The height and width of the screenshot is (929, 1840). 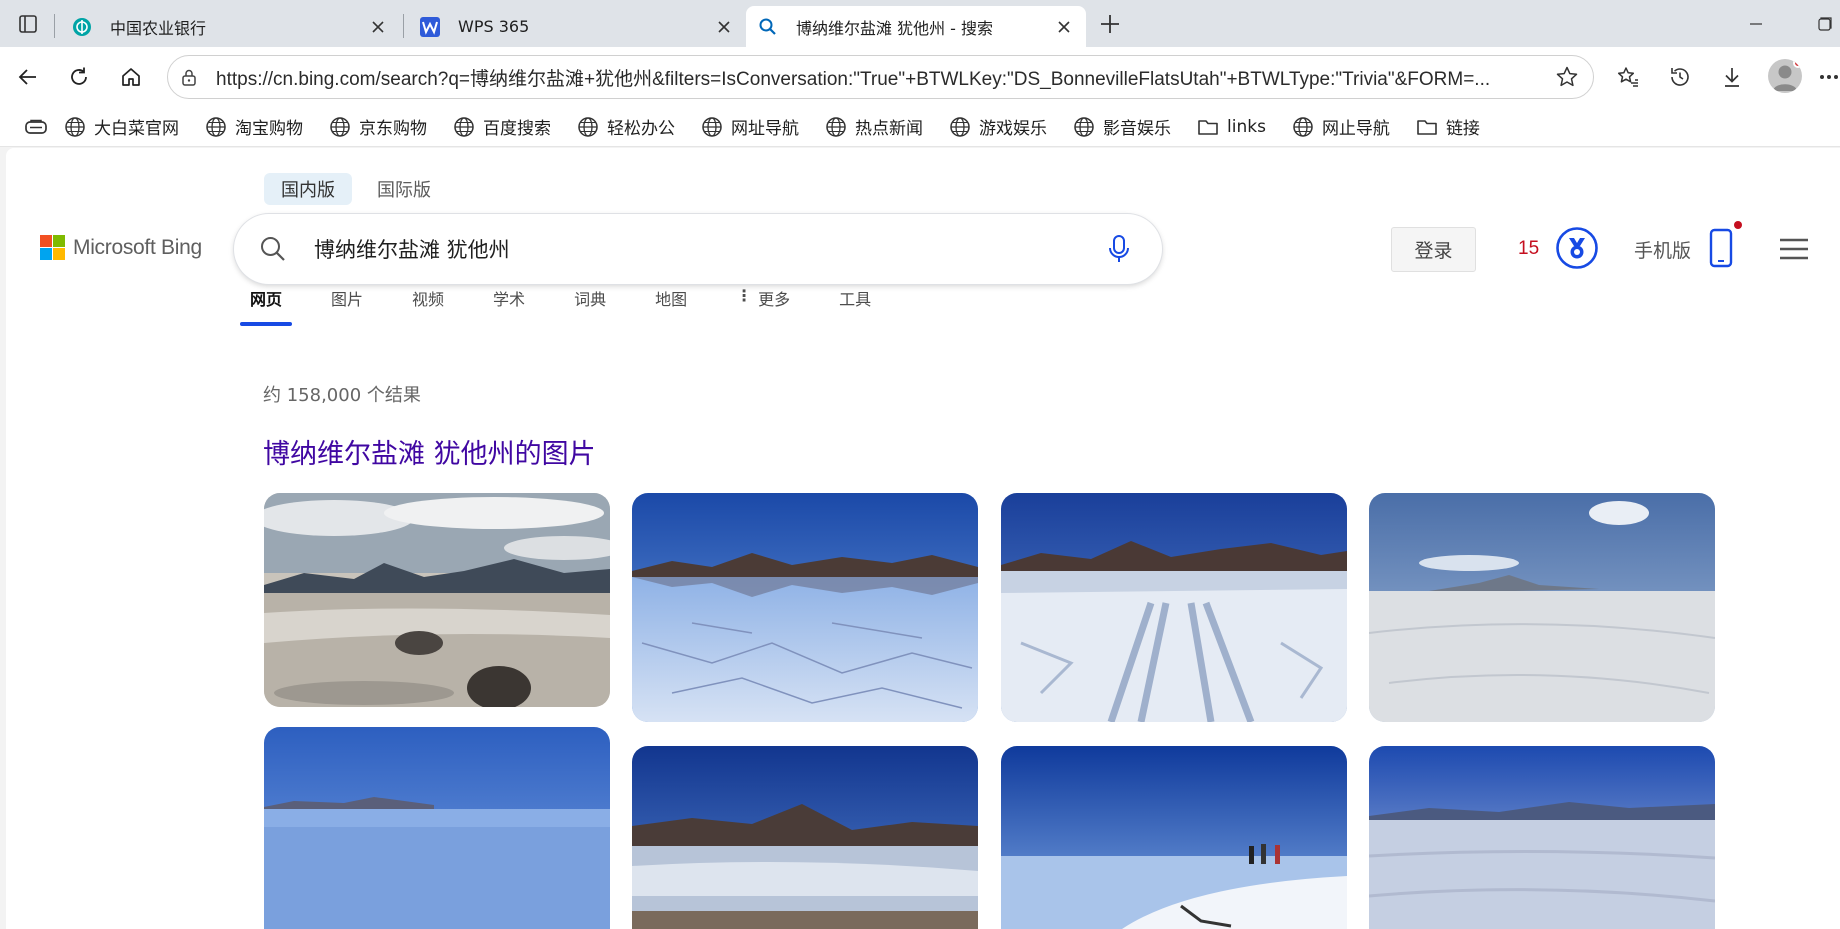 What do you see at coordinates (517, 129) in the screenshot?
I see `bookmark-label: 百度搜索` at bounding box center [517, 129].